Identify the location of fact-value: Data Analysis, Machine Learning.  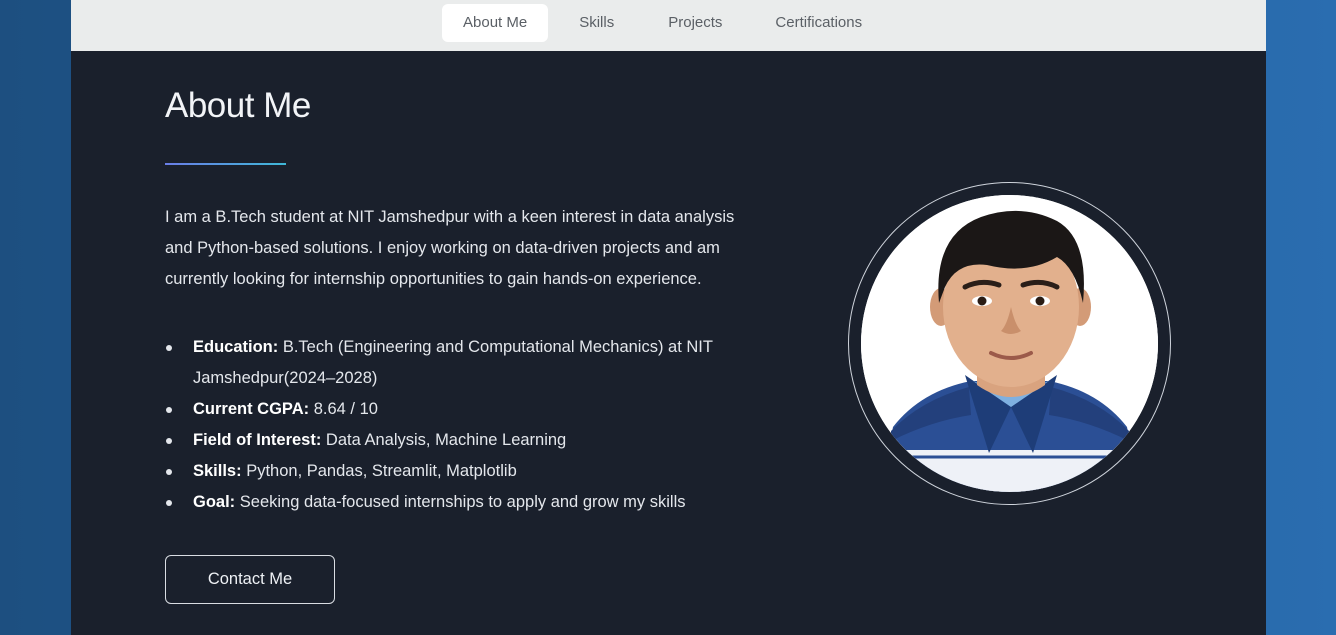
(444, 440).